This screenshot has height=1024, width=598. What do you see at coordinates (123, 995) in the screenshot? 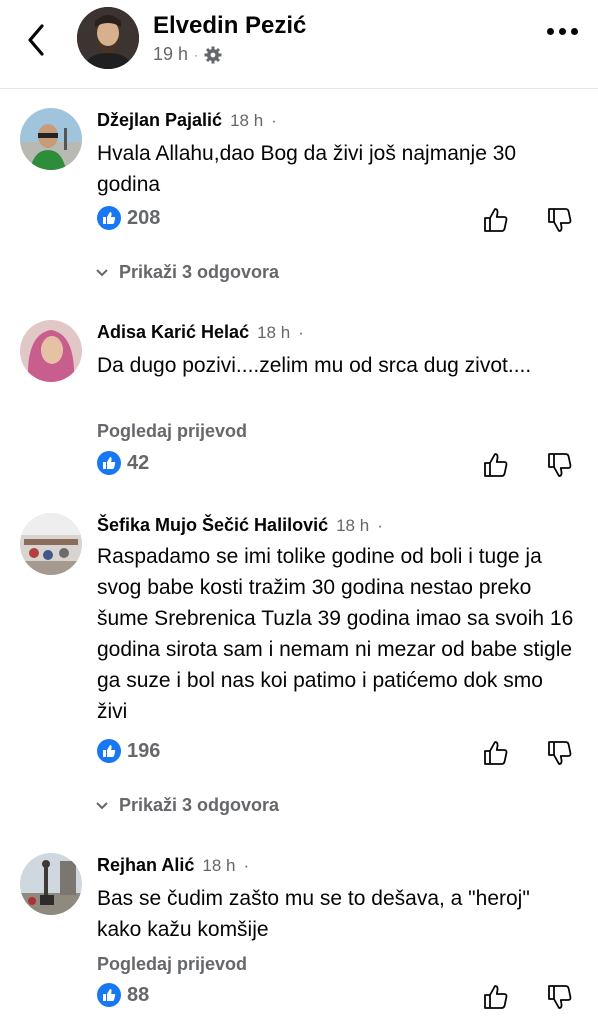
I see `reaction-summary: 88` at bounding box center [123, 995].